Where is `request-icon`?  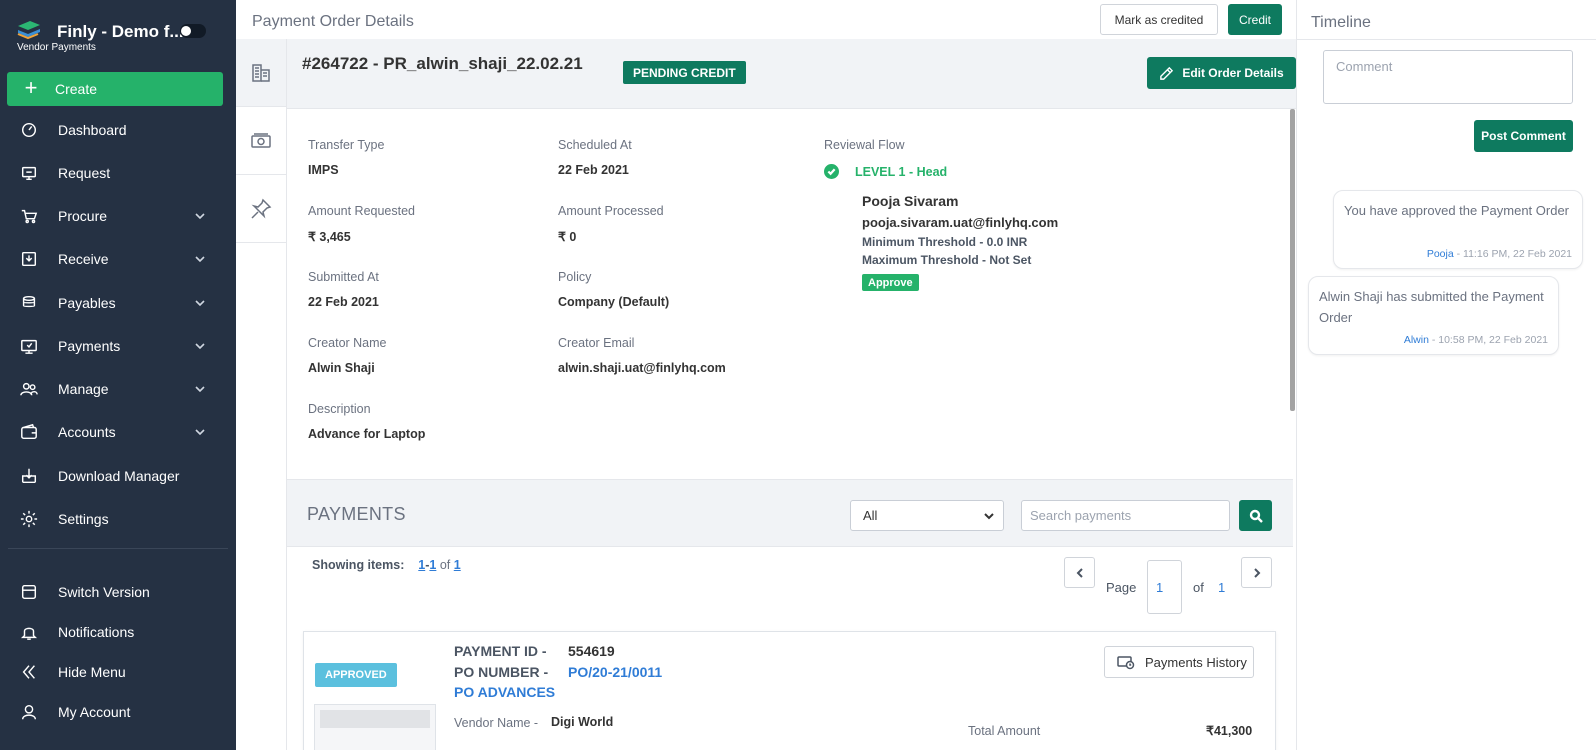
request-icon is located at coordinates (29, 173).